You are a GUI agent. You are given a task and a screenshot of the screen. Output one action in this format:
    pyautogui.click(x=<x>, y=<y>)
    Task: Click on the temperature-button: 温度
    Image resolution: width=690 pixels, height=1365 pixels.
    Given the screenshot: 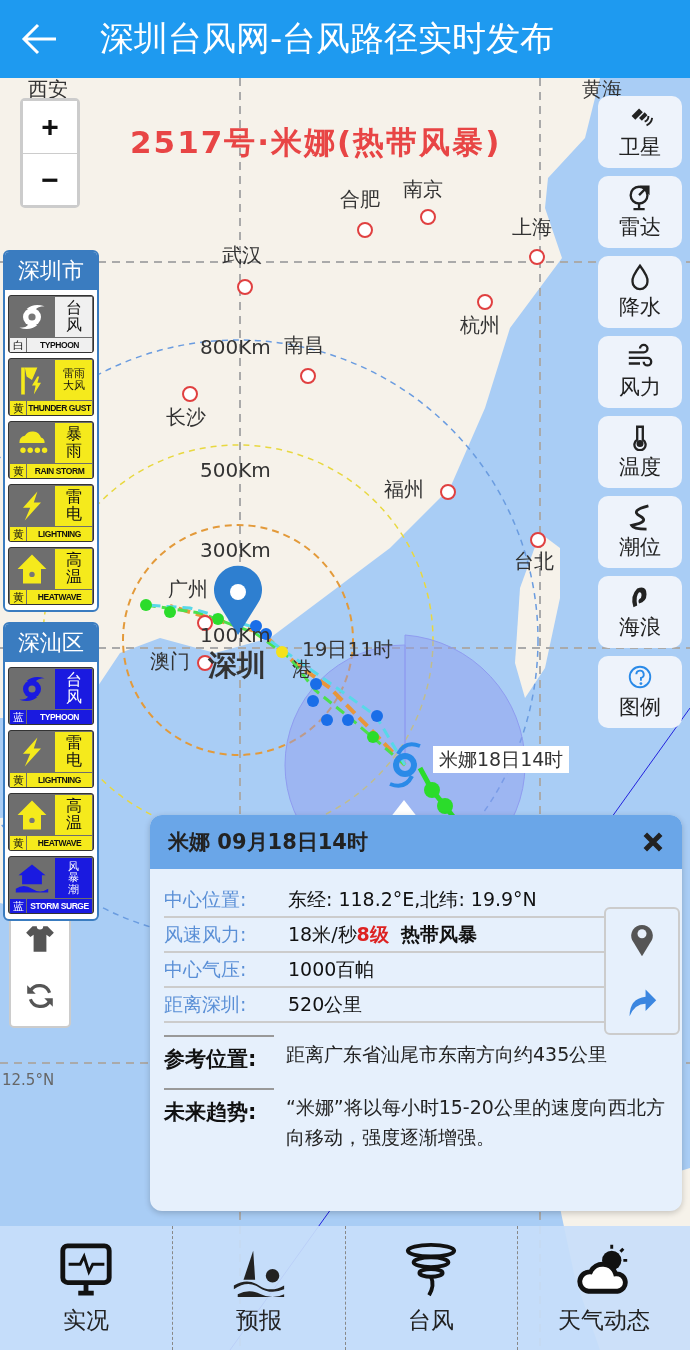 What is the action you would take?
    pyautogui.click(x=640, y=452)
    